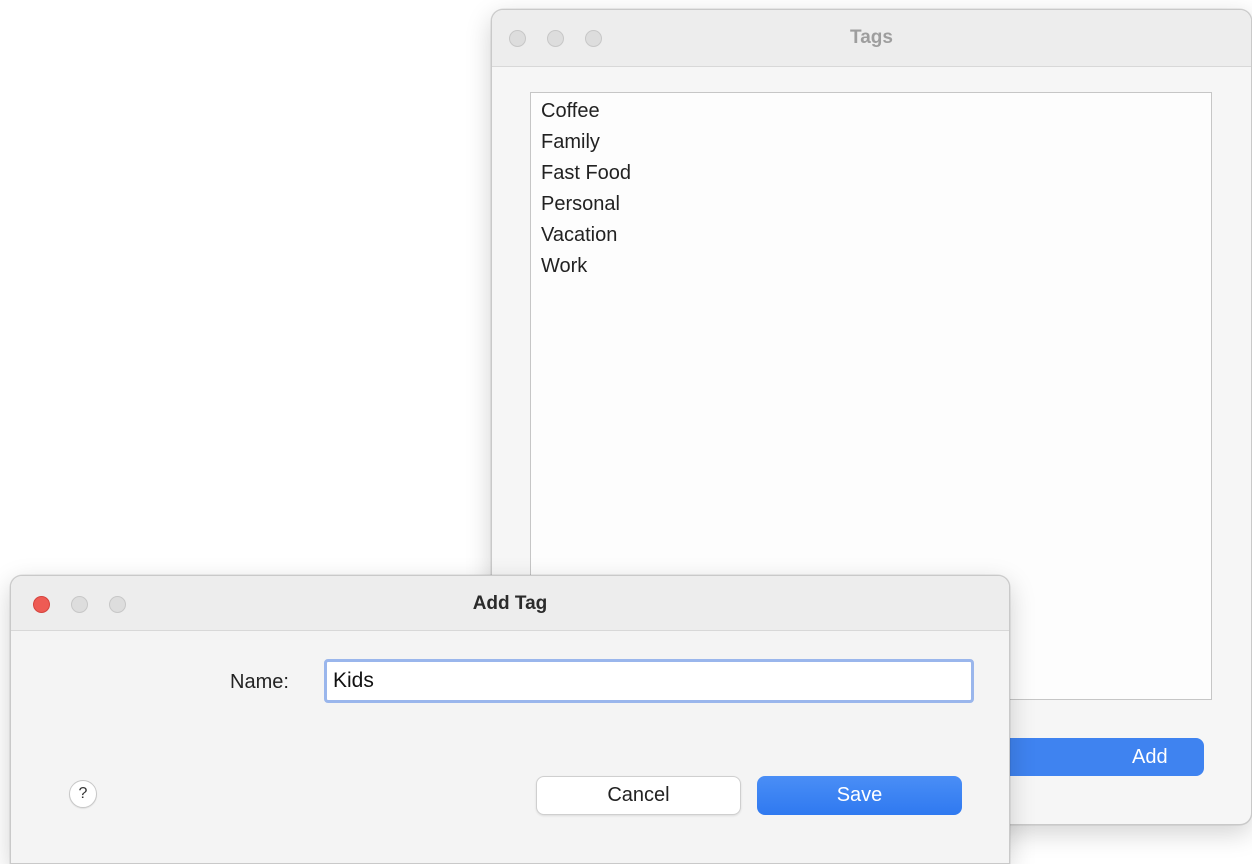 This screenshot has width=1252, height=864. I want to click on list-item: Family, so click(876, 142).